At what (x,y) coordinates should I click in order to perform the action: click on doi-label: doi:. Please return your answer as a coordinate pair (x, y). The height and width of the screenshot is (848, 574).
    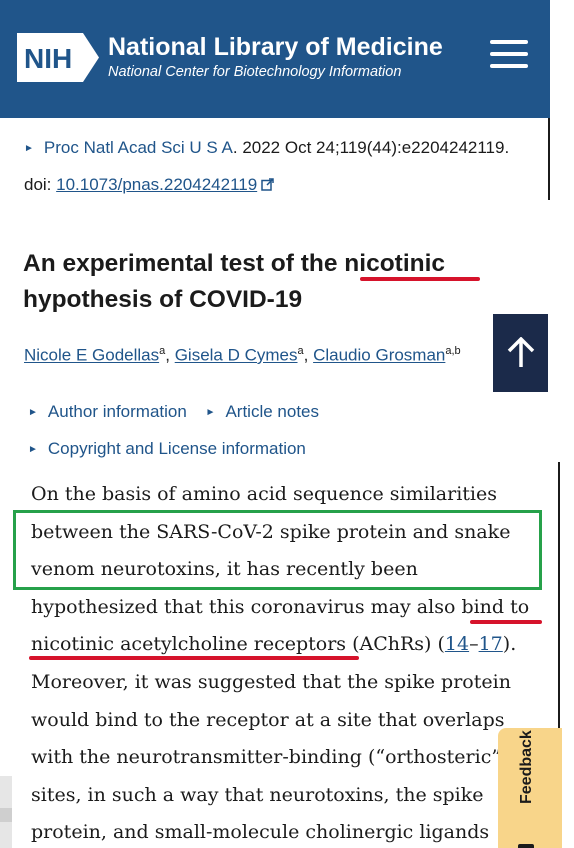
    Looking at the image, I should click on (40, 184).